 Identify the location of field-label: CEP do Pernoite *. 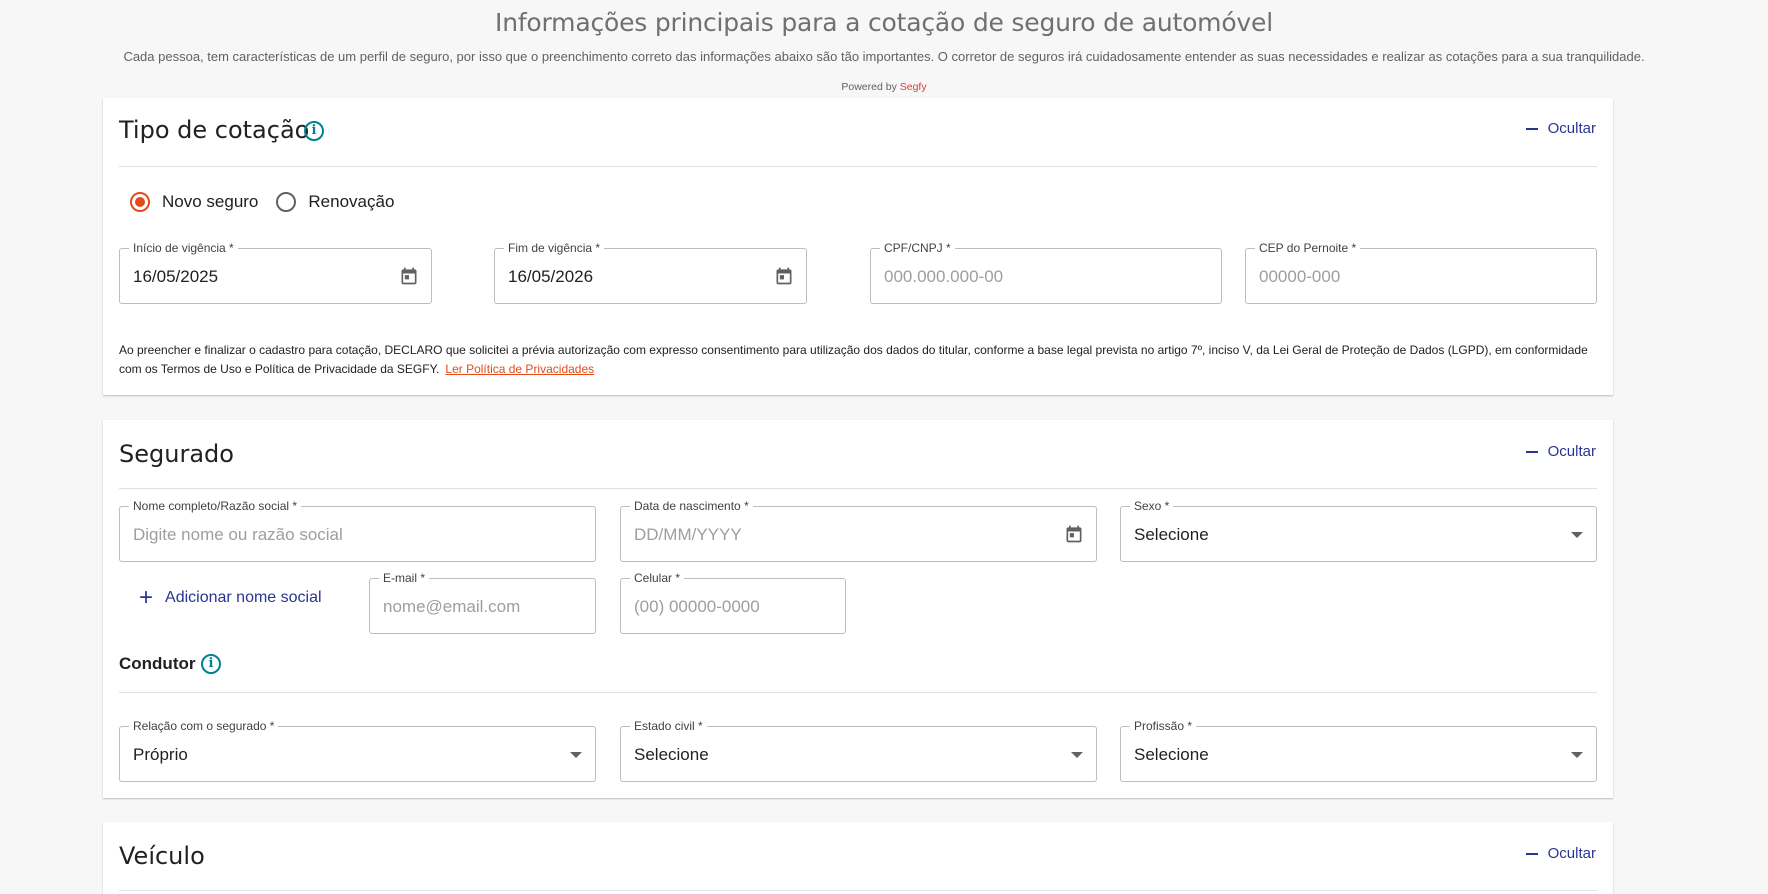
(1308, 248).